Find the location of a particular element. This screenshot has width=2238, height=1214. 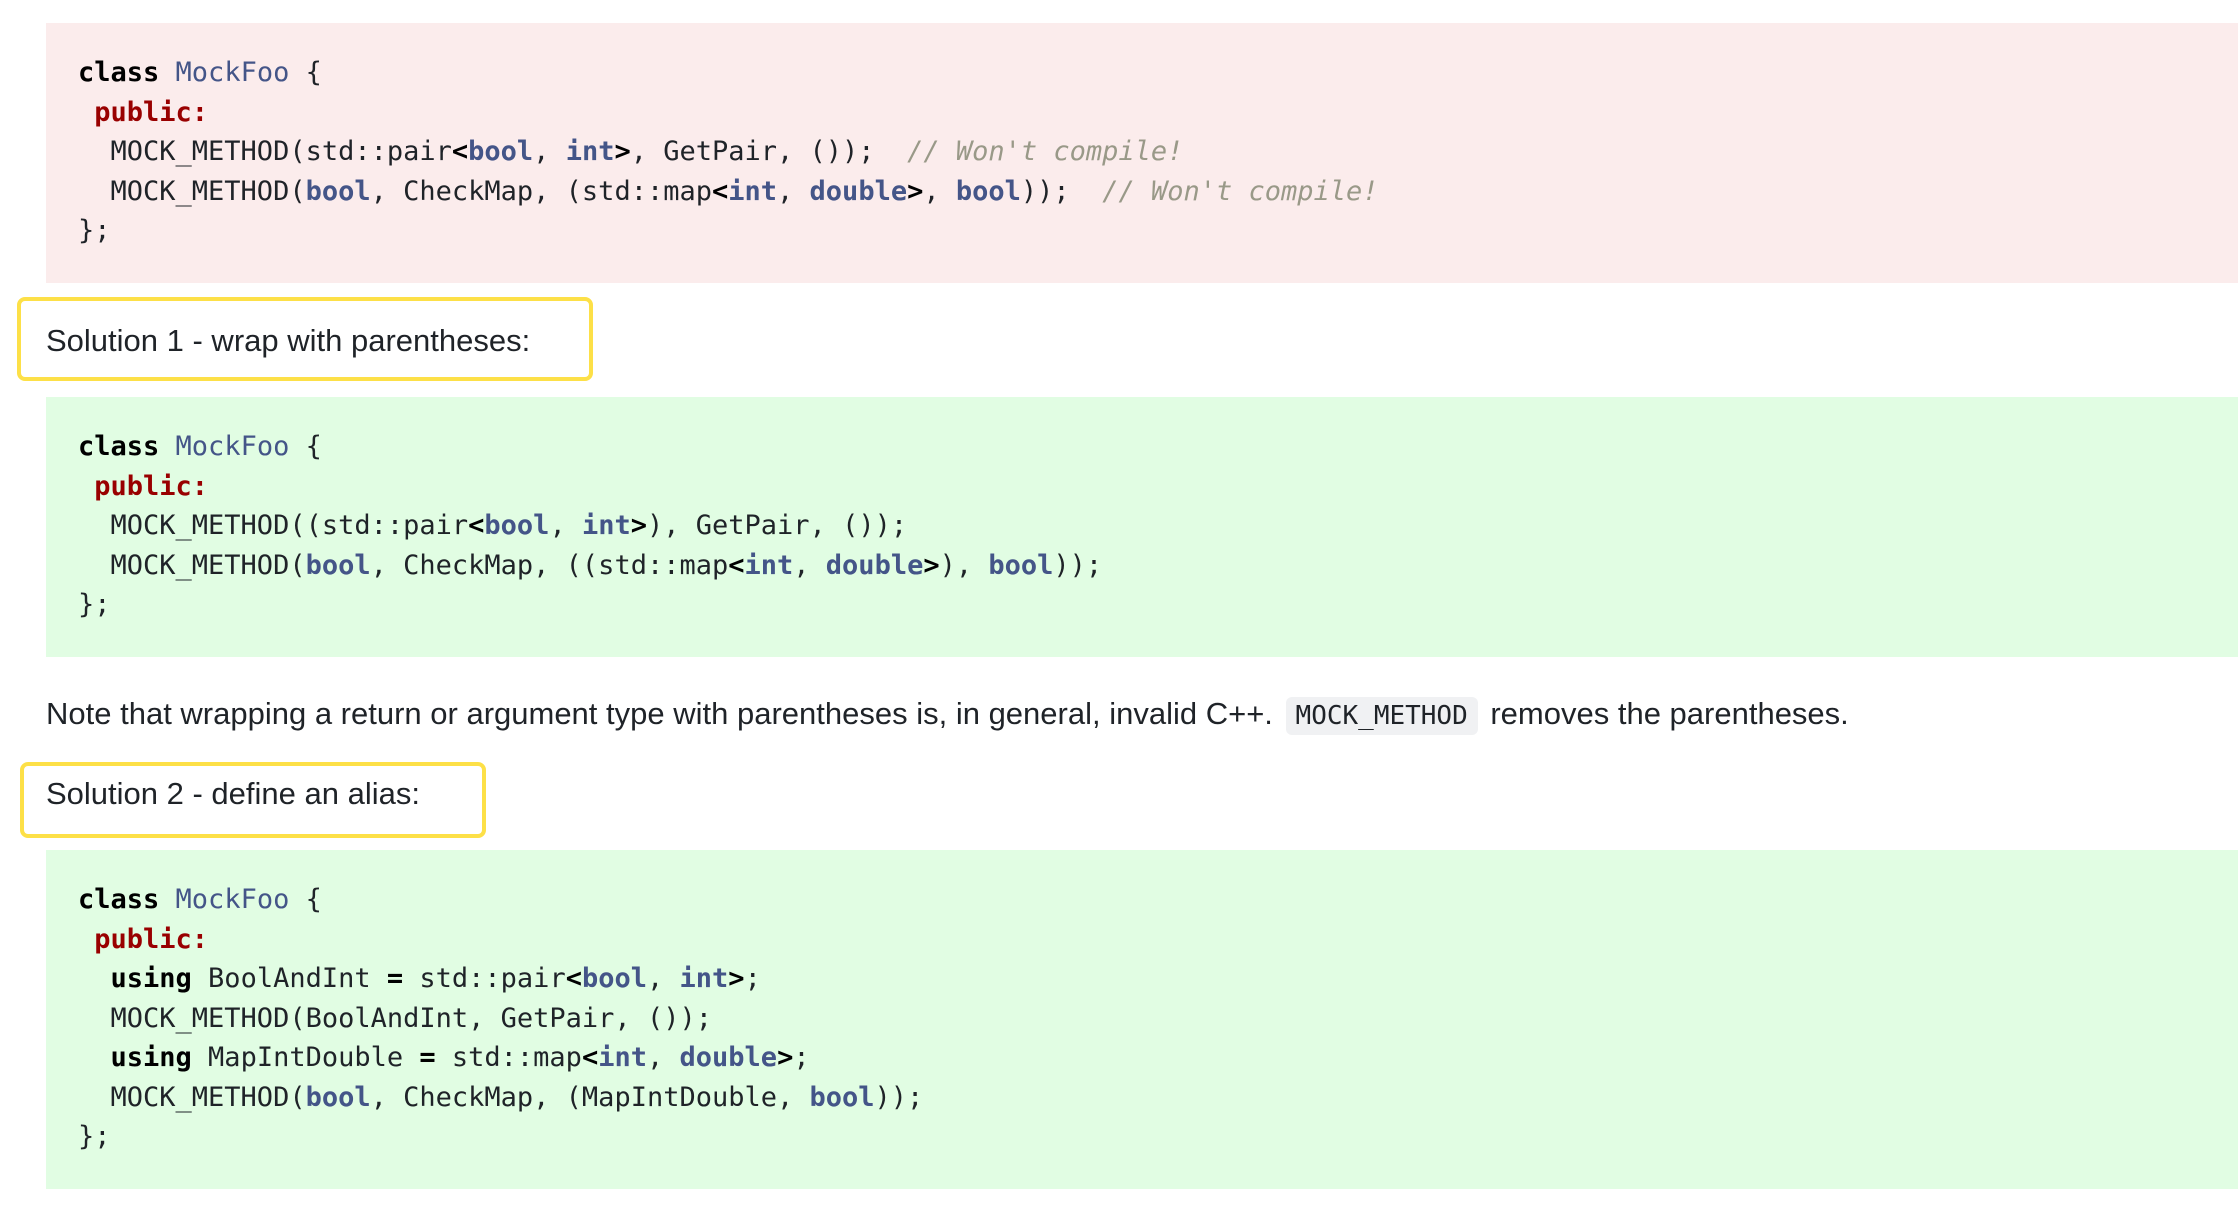

note-text-after: removes the parentheses. is located at coordinates (1669, 713).